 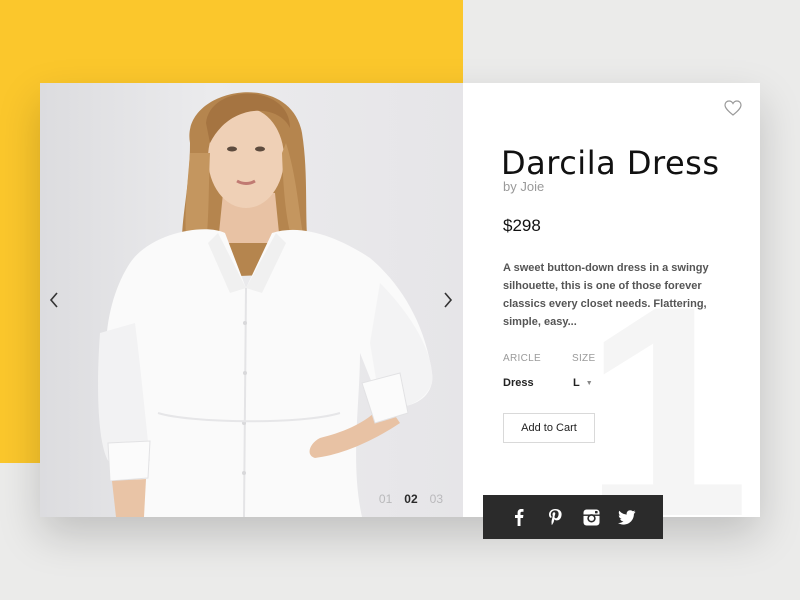 I want to click on size-value: L, so click(x=576, y=383).